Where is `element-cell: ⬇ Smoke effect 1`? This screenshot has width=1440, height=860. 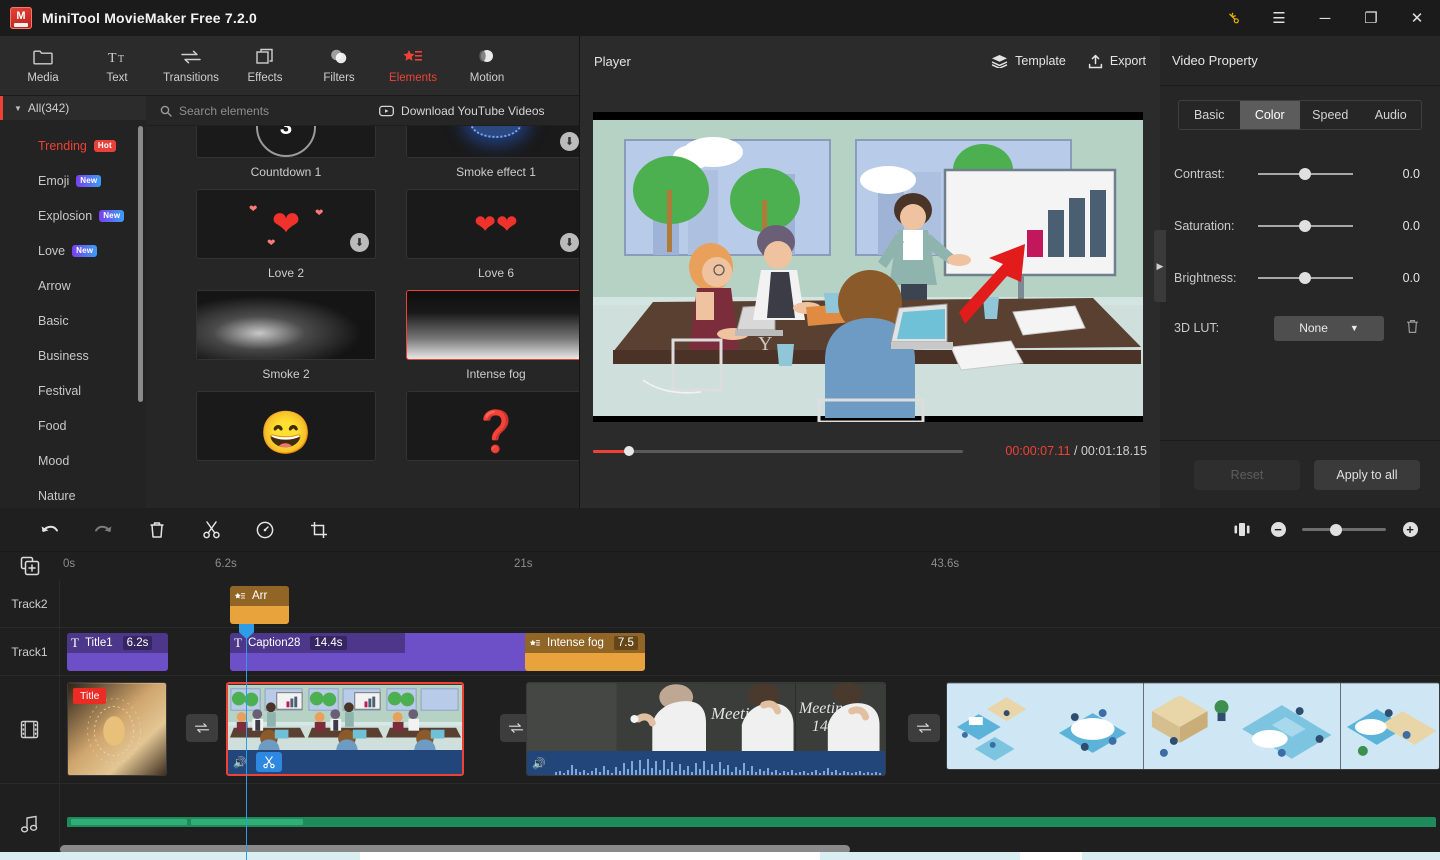
element-cell: ⬇ Smoke effect 1 is located at coordinates (492, 152).